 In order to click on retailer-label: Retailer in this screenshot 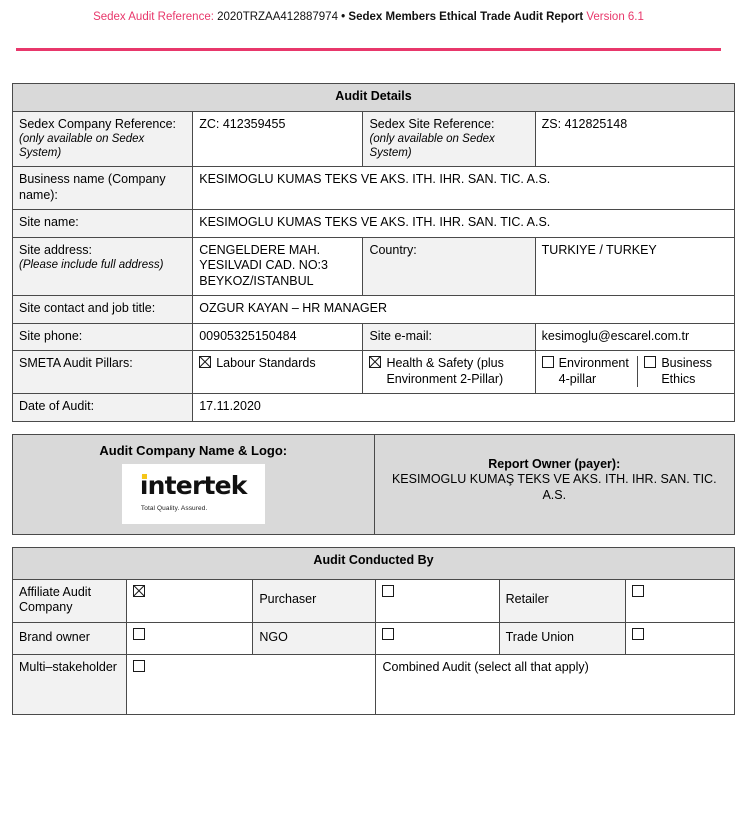, I will do `click(562, 600)`.